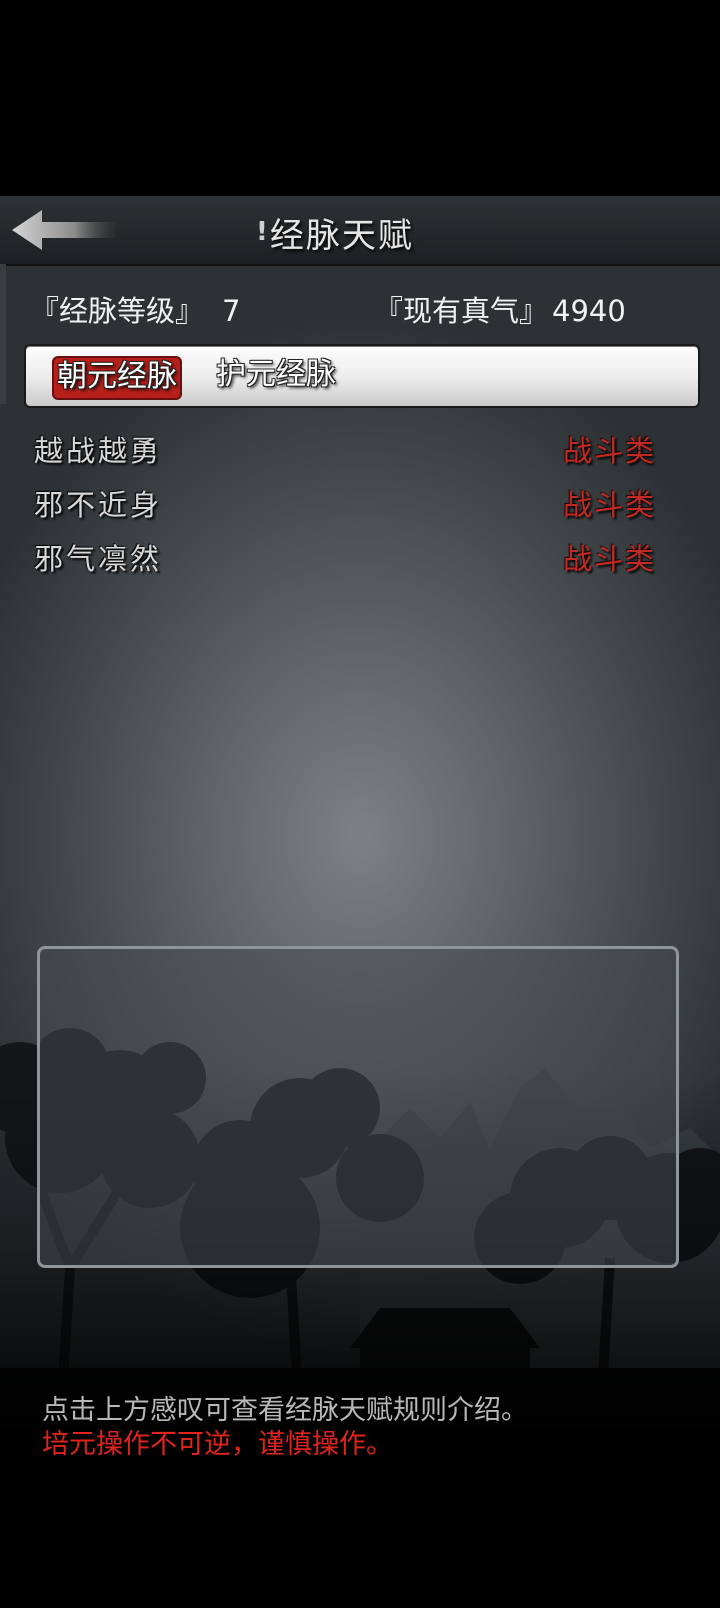  Describe the element at coordinates (217, 1444) in the screenshot. I see `irreversible-warning-note: 培元操作不可逆，谨慎操作。` at that location.